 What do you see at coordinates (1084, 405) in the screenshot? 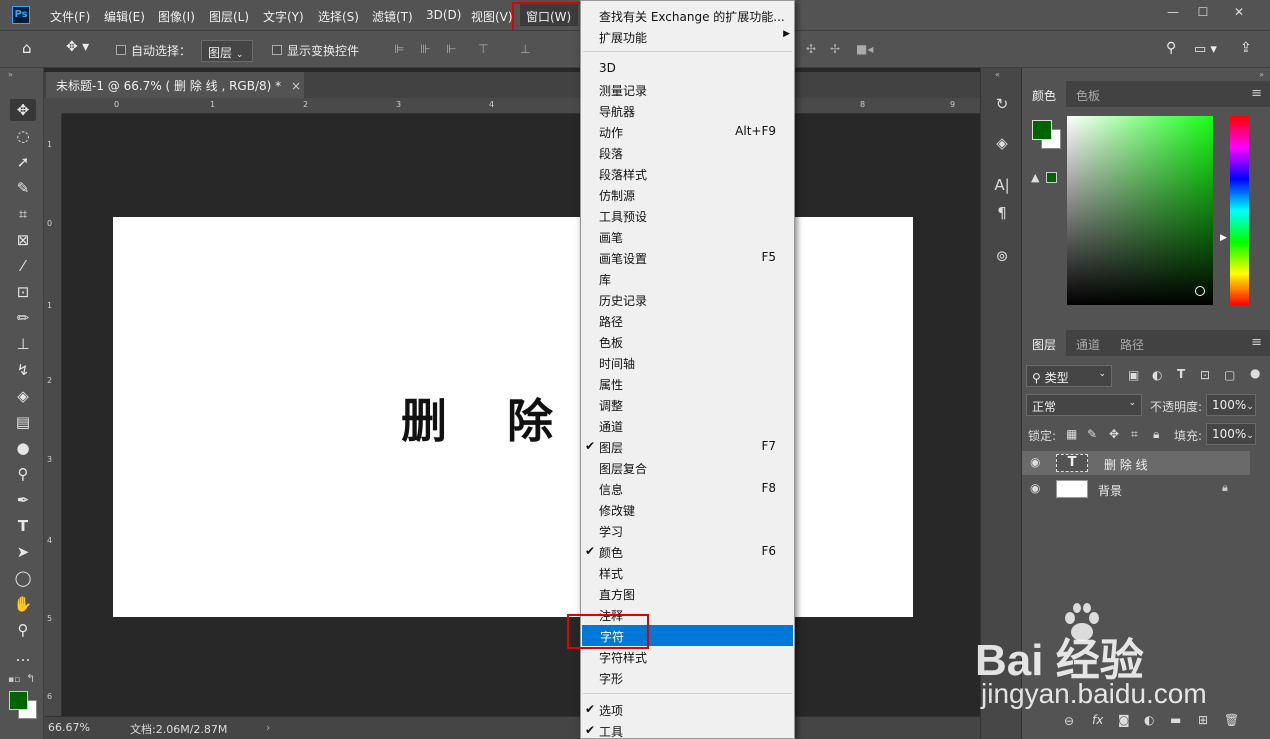
I see `blend-mode-select: 正常 ⌄` at bounding box center [1084, 405].